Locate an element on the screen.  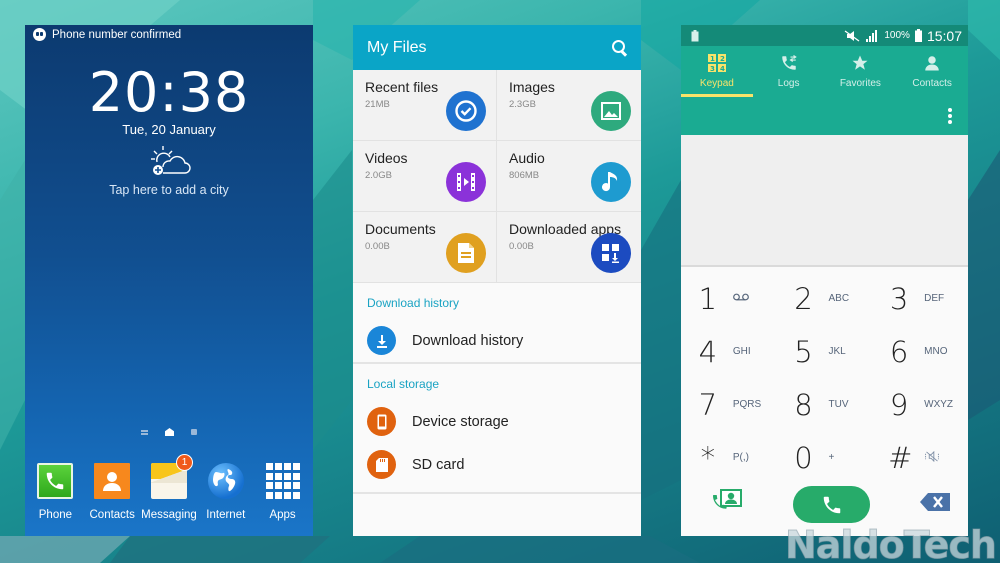
category-images: Images 2.3GB is located at coordinates (569, 105).